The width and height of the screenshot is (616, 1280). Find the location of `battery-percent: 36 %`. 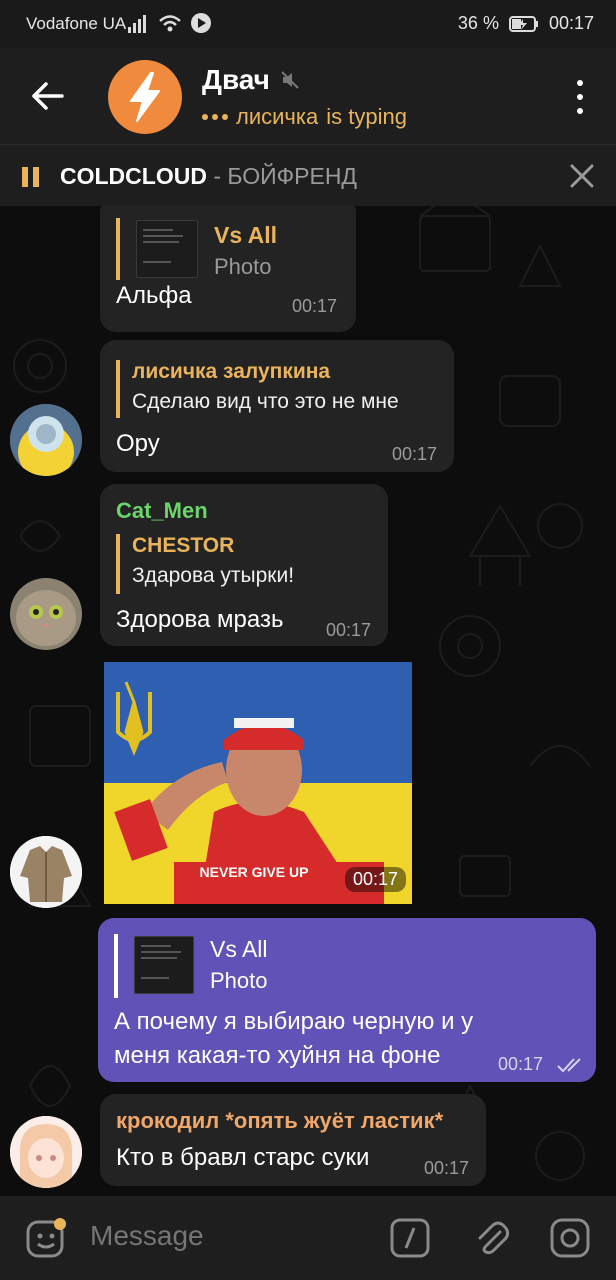

battery-percent: 36 % is located at coordinates (478, 23).